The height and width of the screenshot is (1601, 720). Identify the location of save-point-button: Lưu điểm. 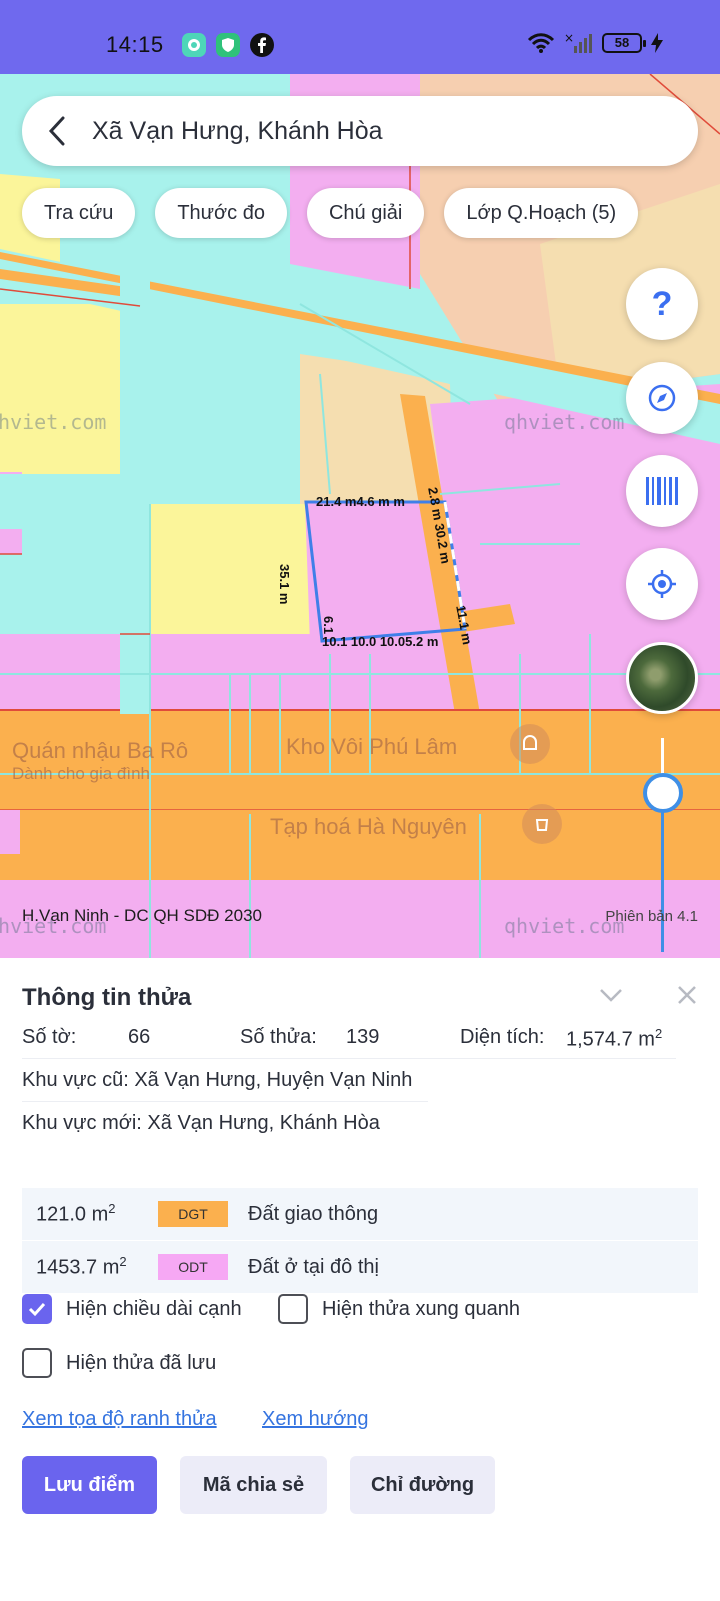
(89, 1485).